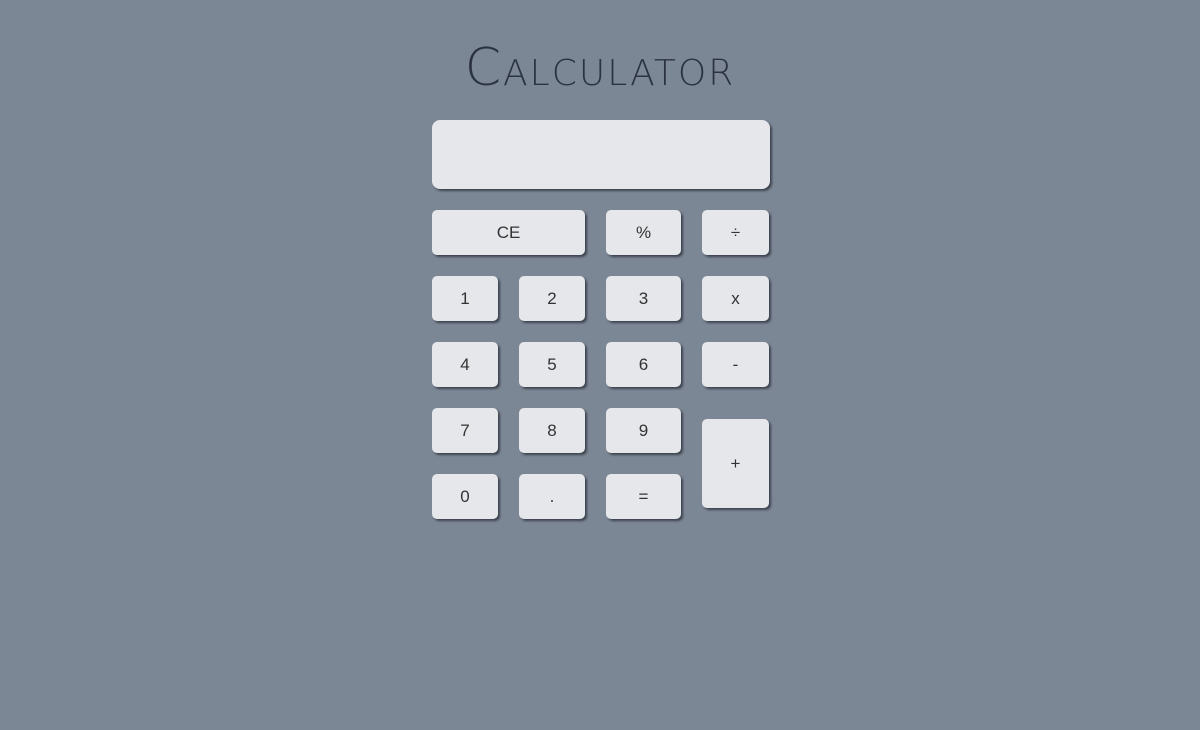 The image size is (1200, 730). Describe the element at coordinates (735, 298) in the screenshot. I see `multiply-button: x` at that location.